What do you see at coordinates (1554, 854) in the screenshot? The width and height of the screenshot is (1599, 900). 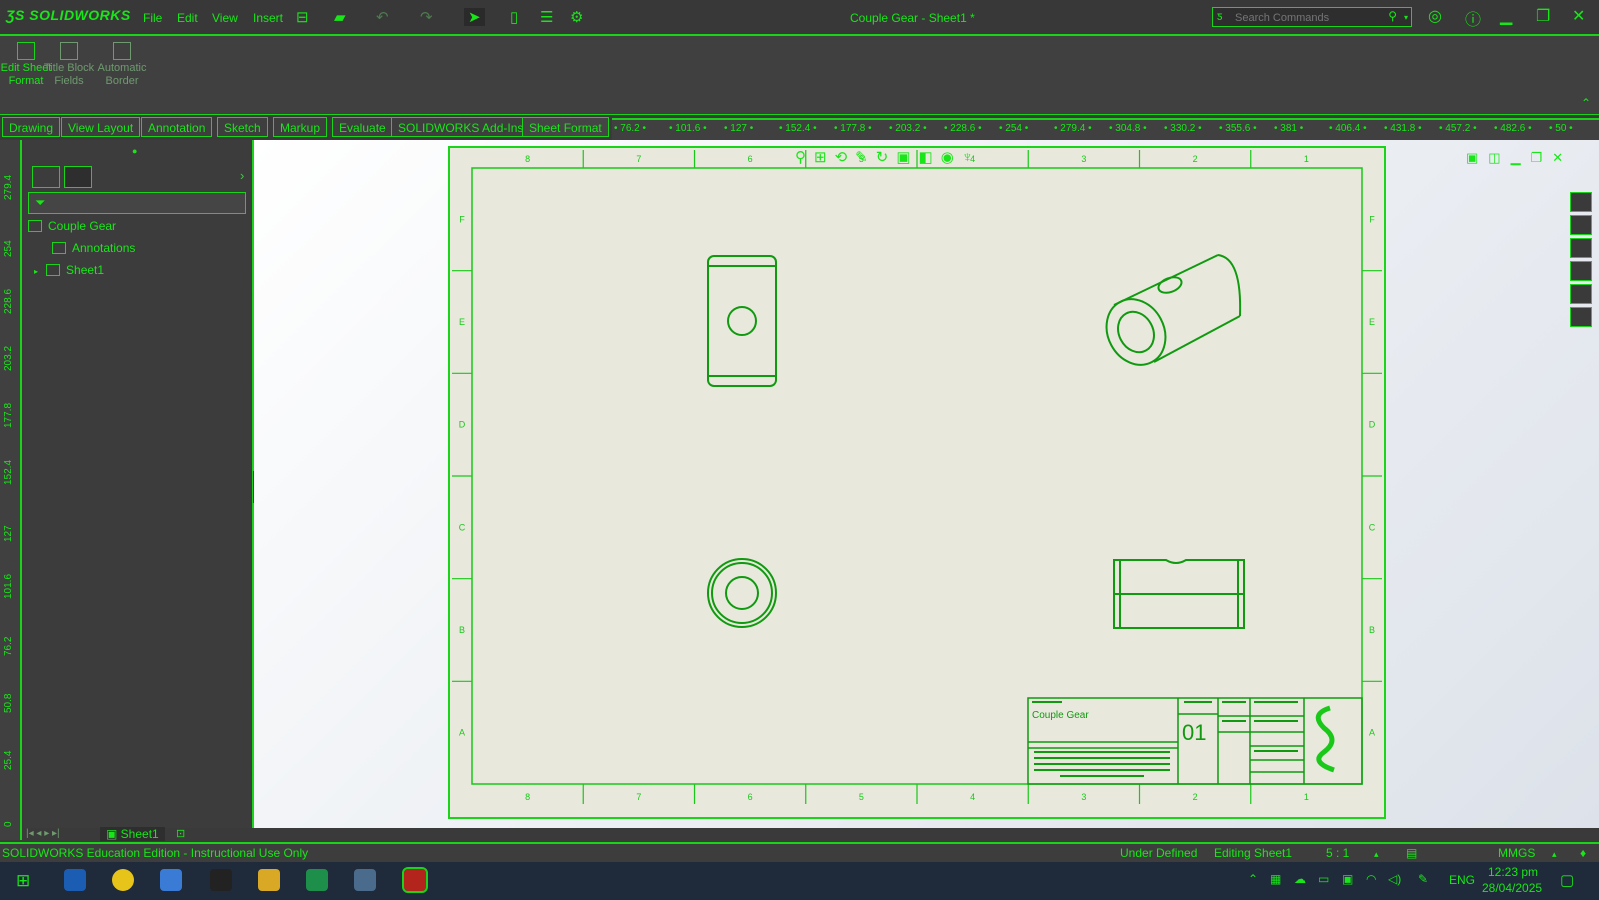 I see `units-dropdown-icon: ▴` at bounding box center [1554, 854].